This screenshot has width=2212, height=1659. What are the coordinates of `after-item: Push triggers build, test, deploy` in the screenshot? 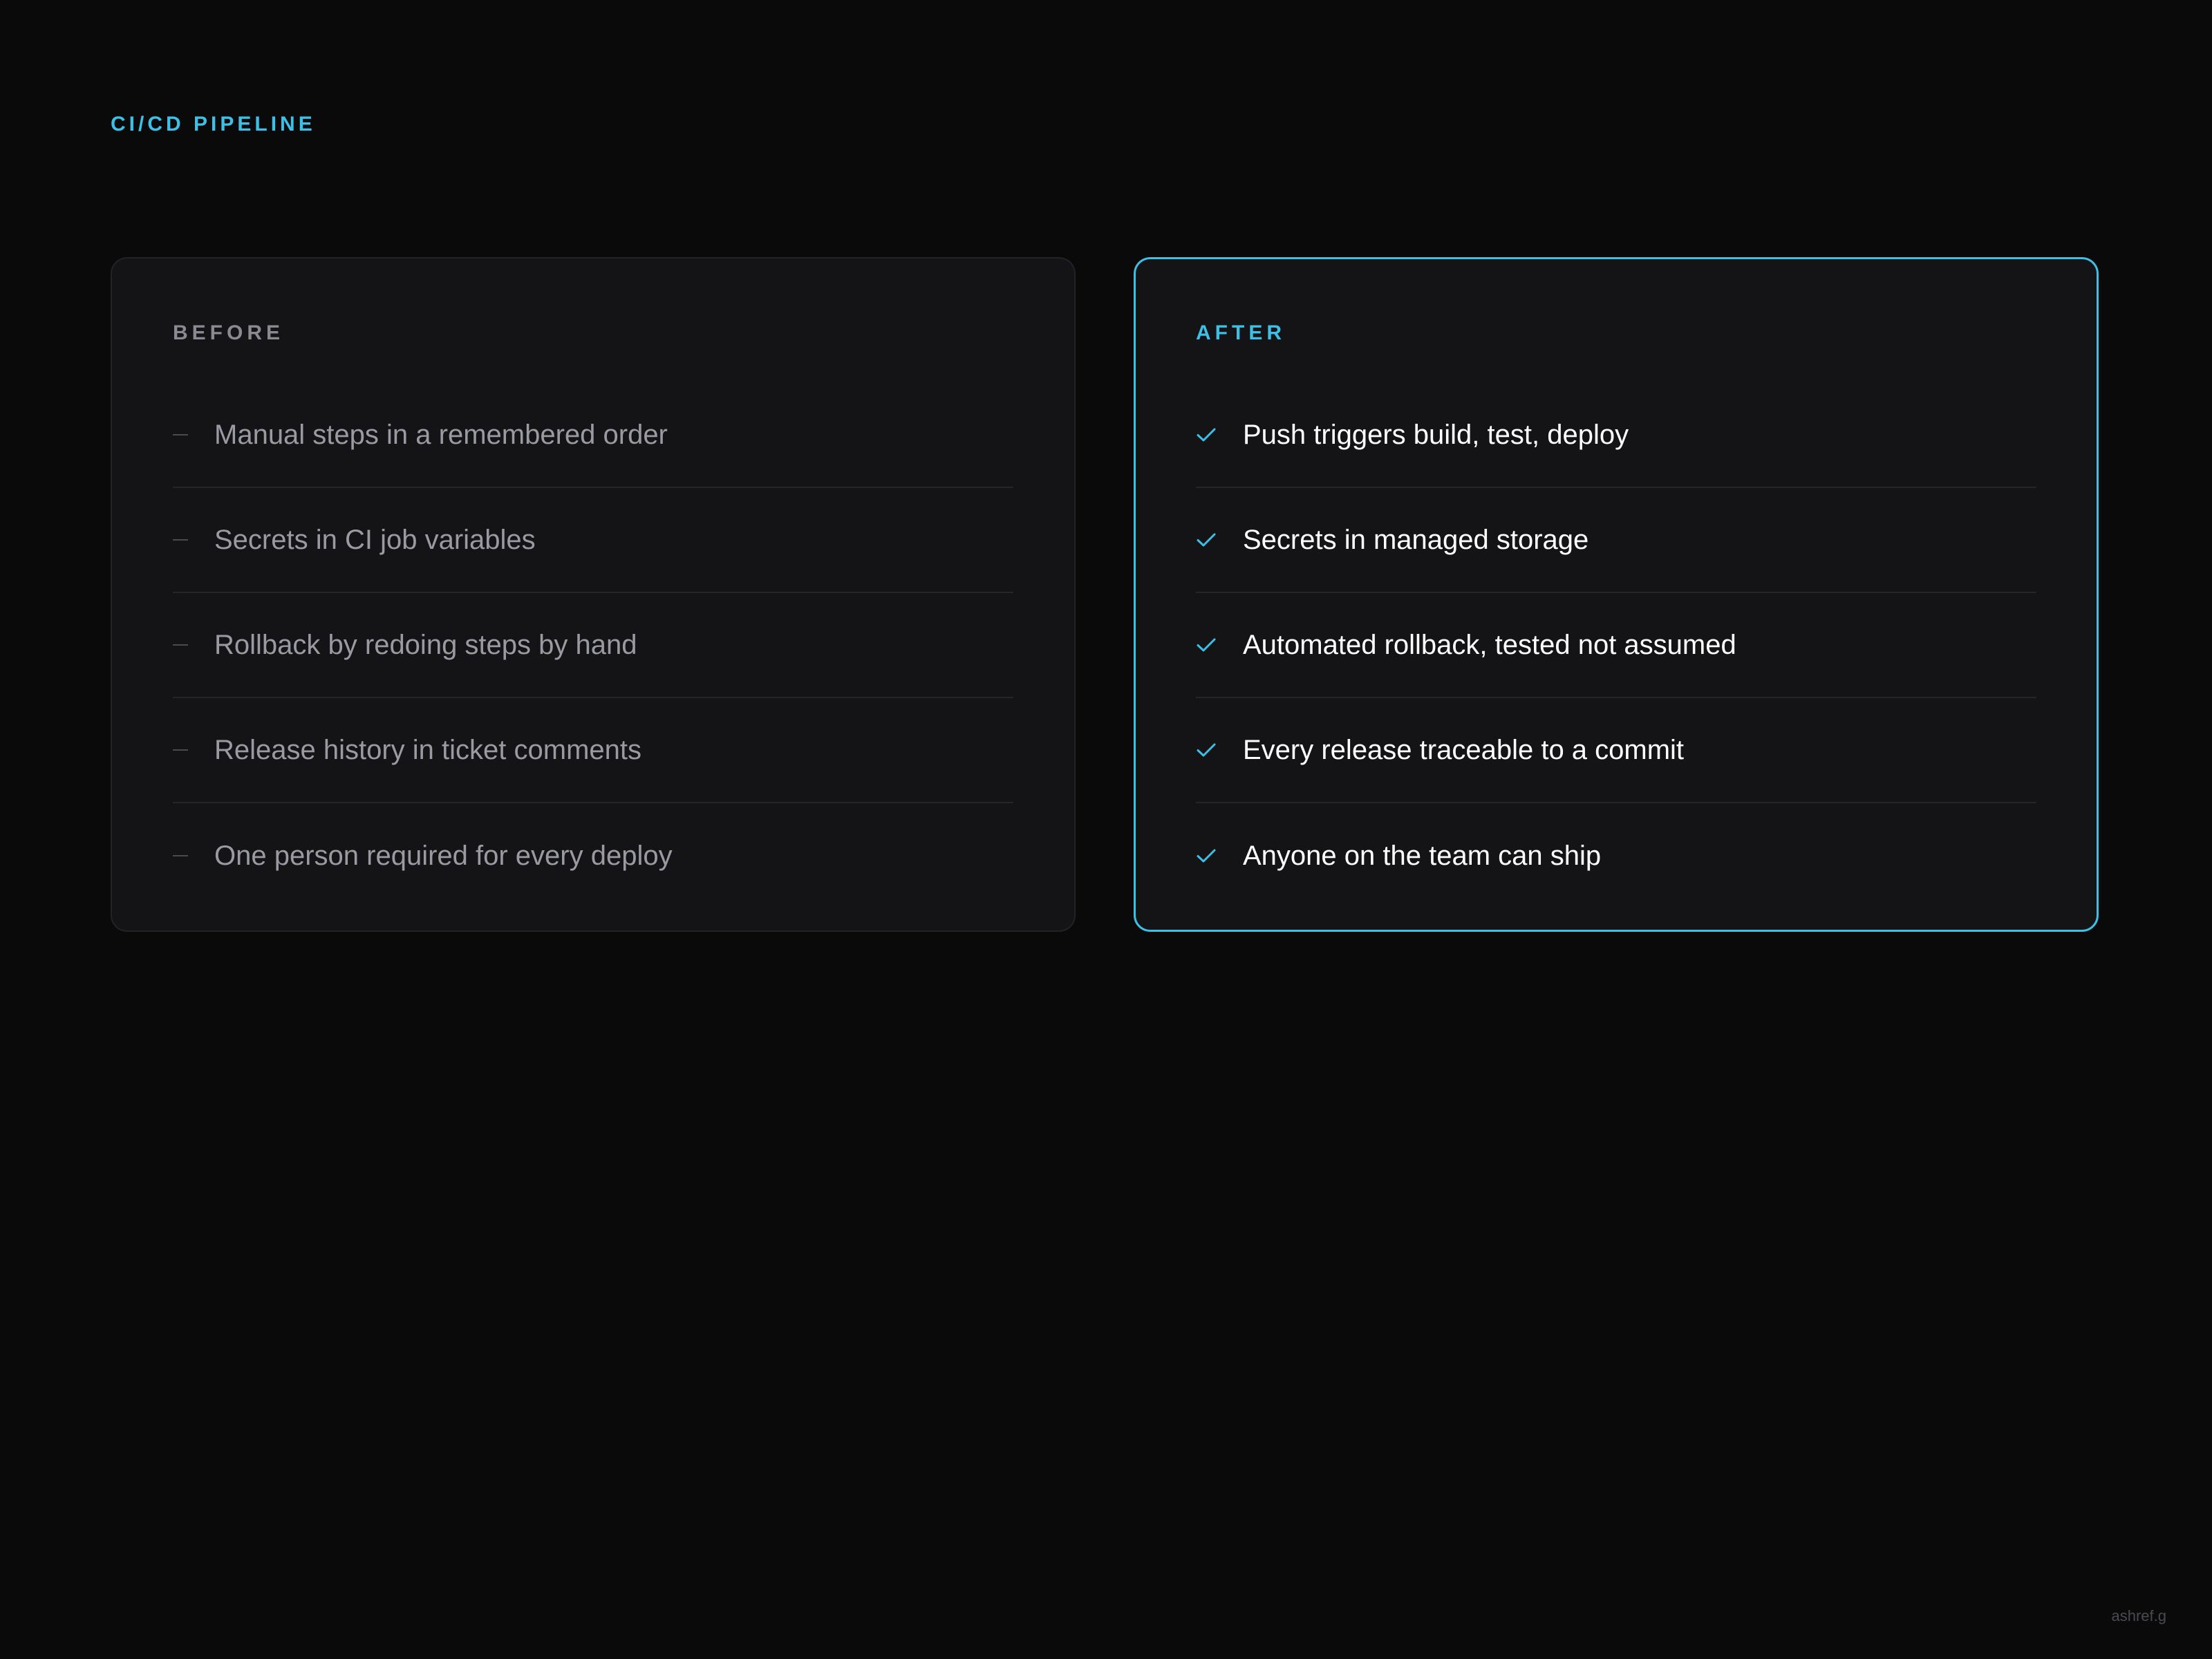 It's located at (1616, 435).